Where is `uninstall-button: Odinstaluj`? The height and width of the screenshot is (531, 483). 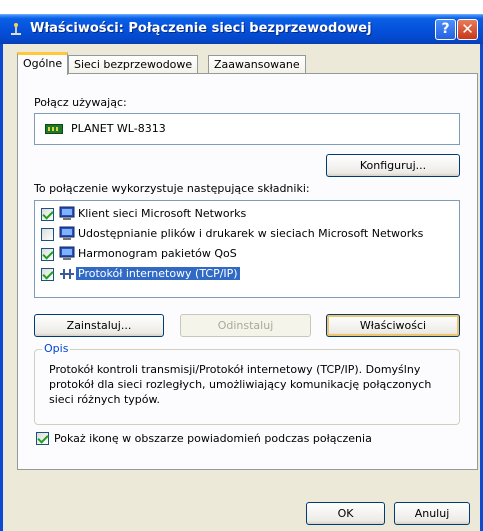 uninstall-button: Odinstaluj is located at coordinates (245, 325).